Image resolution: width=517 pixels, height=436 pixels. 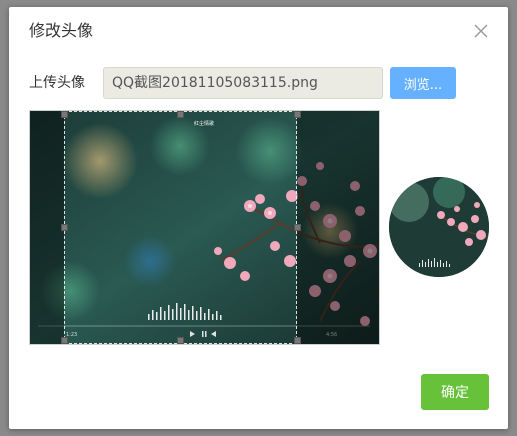 I want to click on confirm-button: 确定, so click(x=455, y=392).